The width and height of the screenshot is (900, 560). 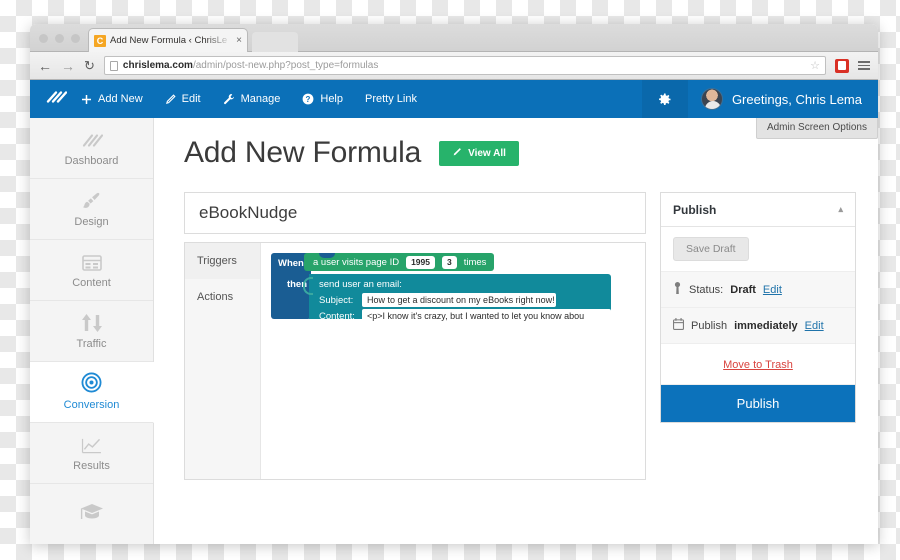 What do you see at coordinates (796, 99) in the screenshot?
I see `greeting-text: Greetings, Chris Lema` at bounding box center [796, 99].